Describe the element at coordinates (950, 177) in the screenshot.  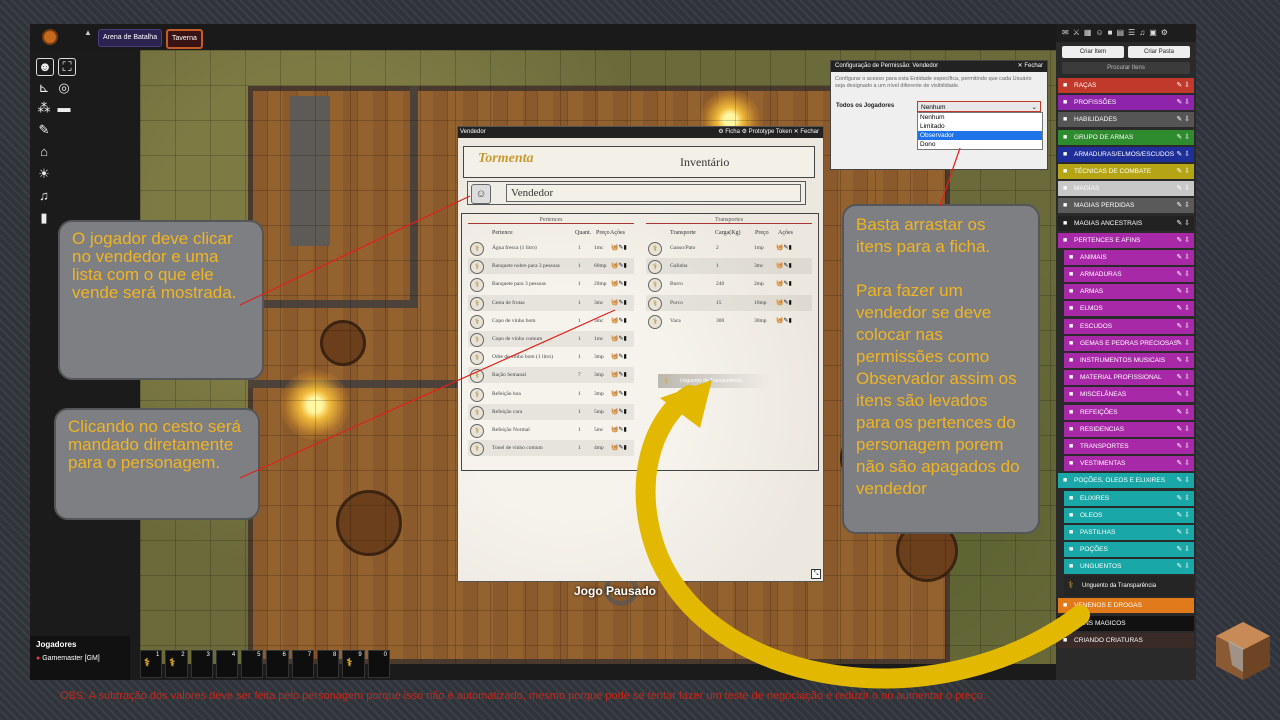
I see `arrow-to-permission` at that location.